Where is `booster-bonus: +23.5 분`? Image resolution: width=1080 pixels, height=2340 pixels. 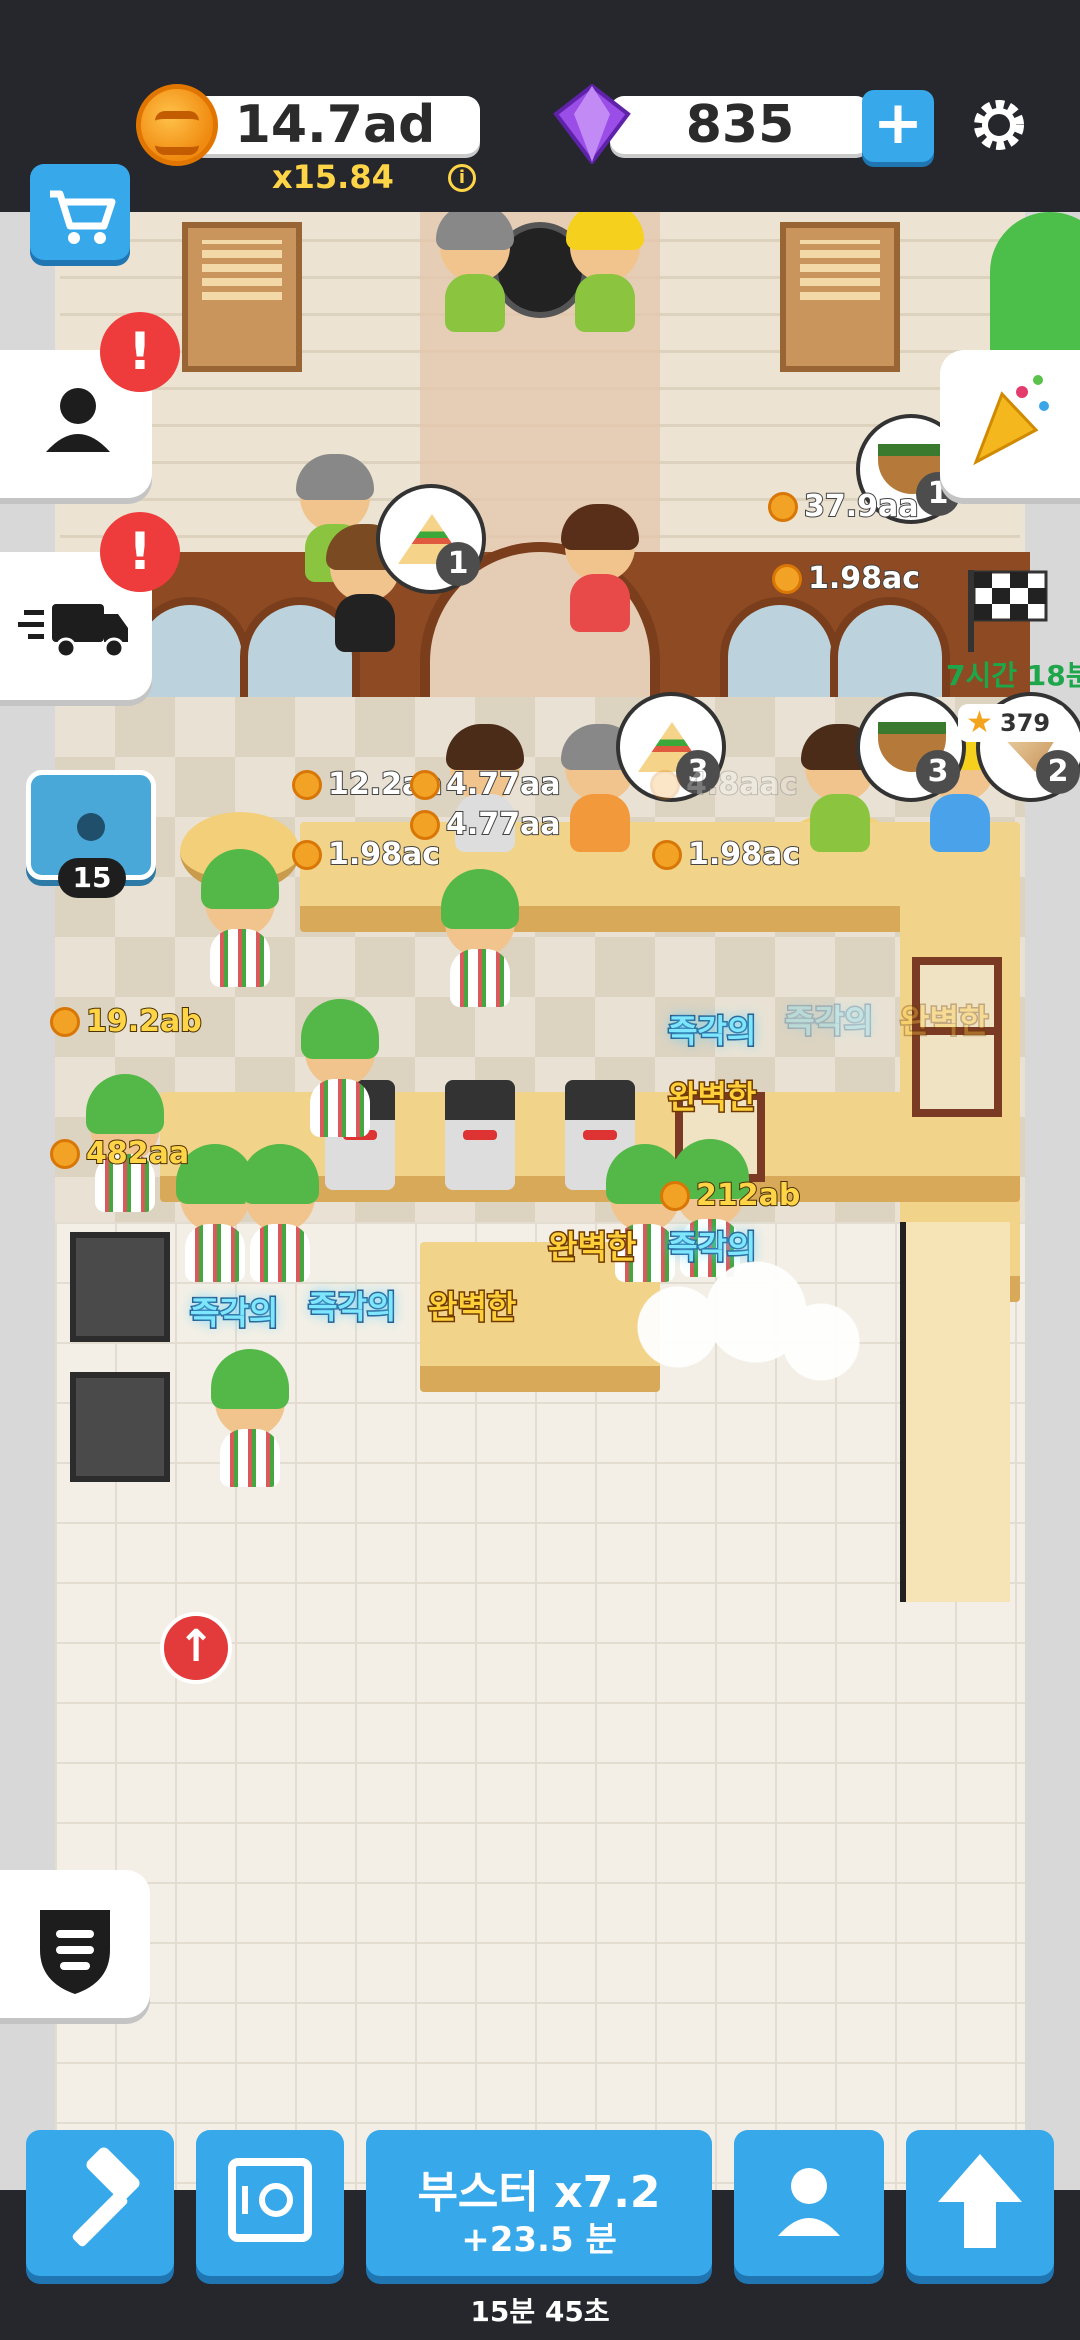
booster-bonus: +23.5 분 is located at coordinates (539, 2240).